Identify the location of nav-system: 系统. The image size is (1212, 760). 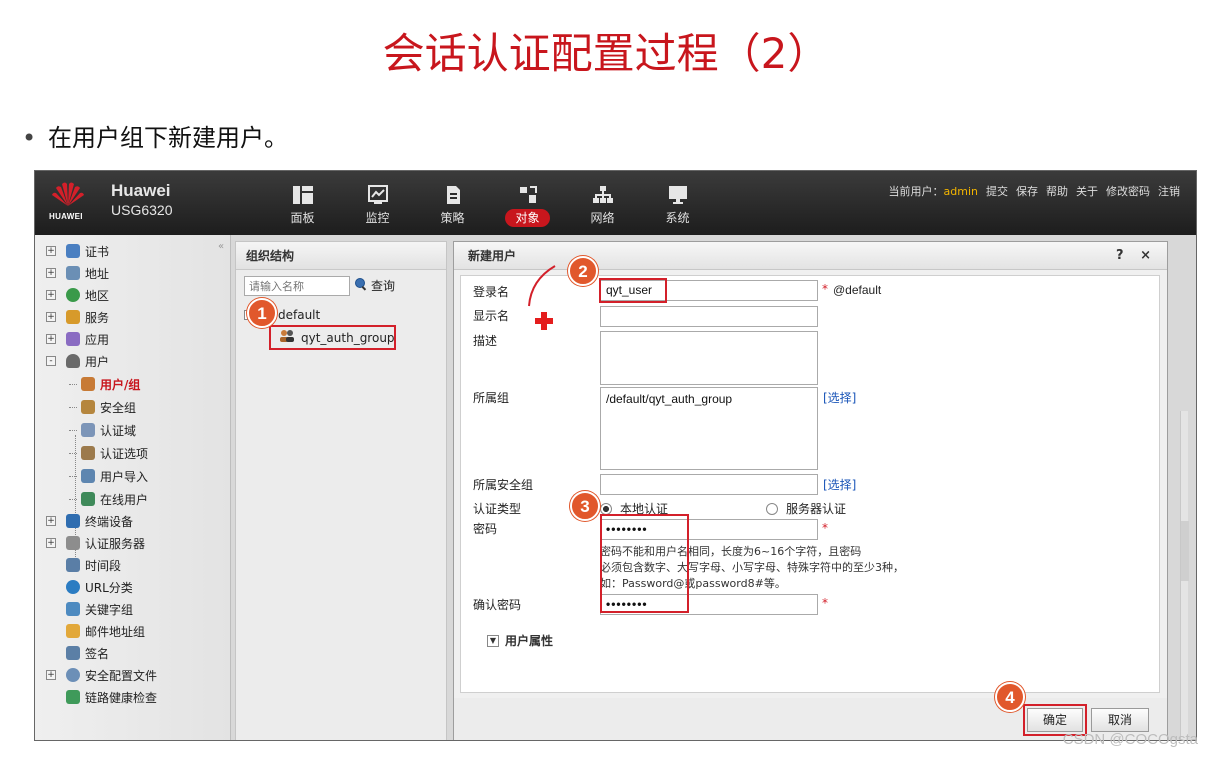
(677, 209).